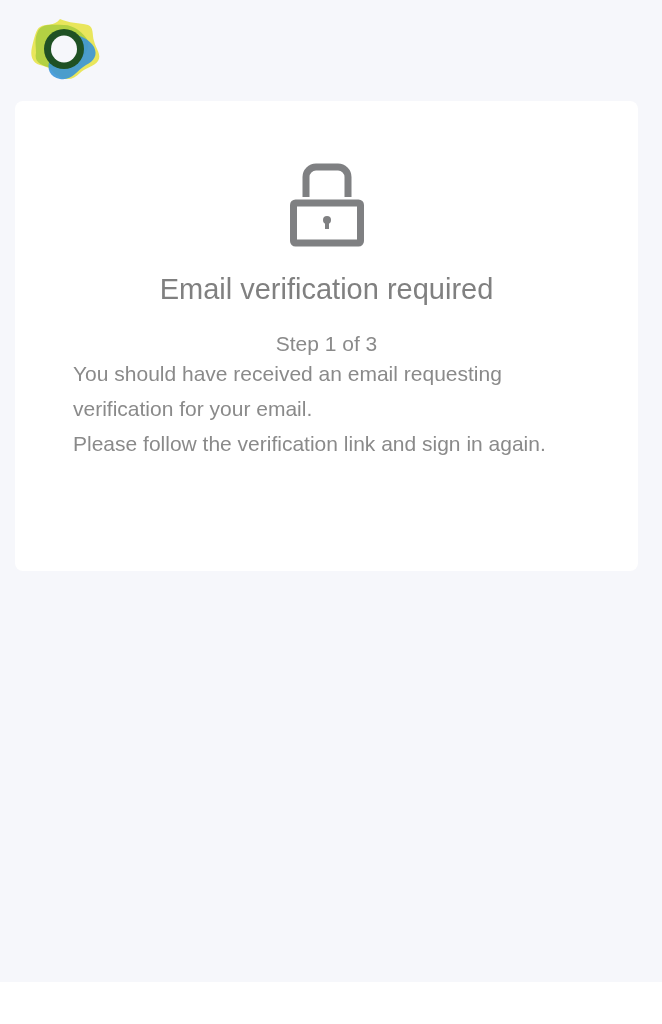 Image resolution: width=662 pixels, height=1024 pixels. What do you see at coordinates (326, 344) in the screenshot?
I see `step-indicator: Step 1 of 3` at bounding box center [326, 344].